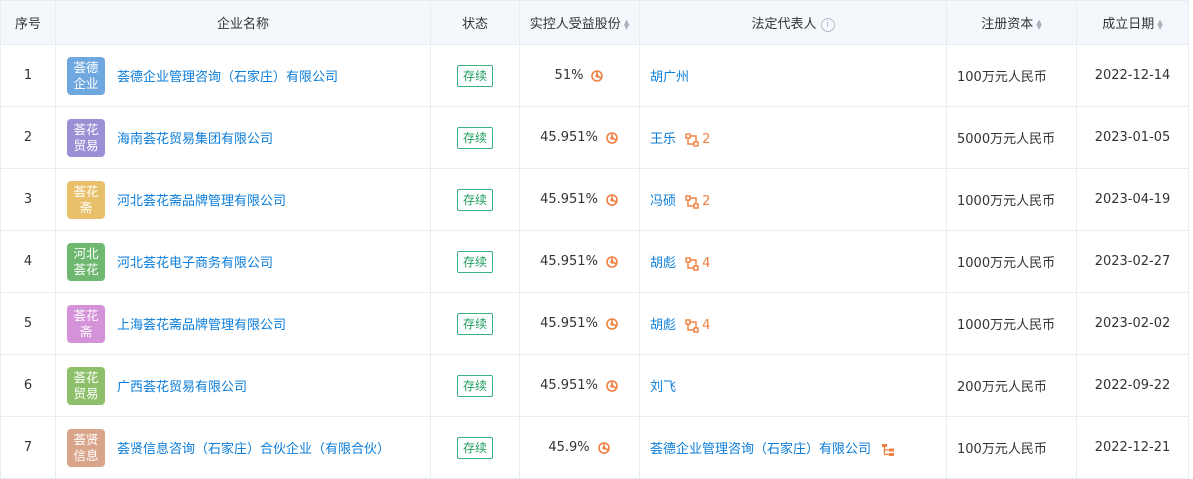 This screenshot has width=1193, height=479. I want to click on table-row: 1 荟德企业 荟德企业管理咨询（石家庄）有限公司 存续 51% 胡广州 100, so click(594, 75).